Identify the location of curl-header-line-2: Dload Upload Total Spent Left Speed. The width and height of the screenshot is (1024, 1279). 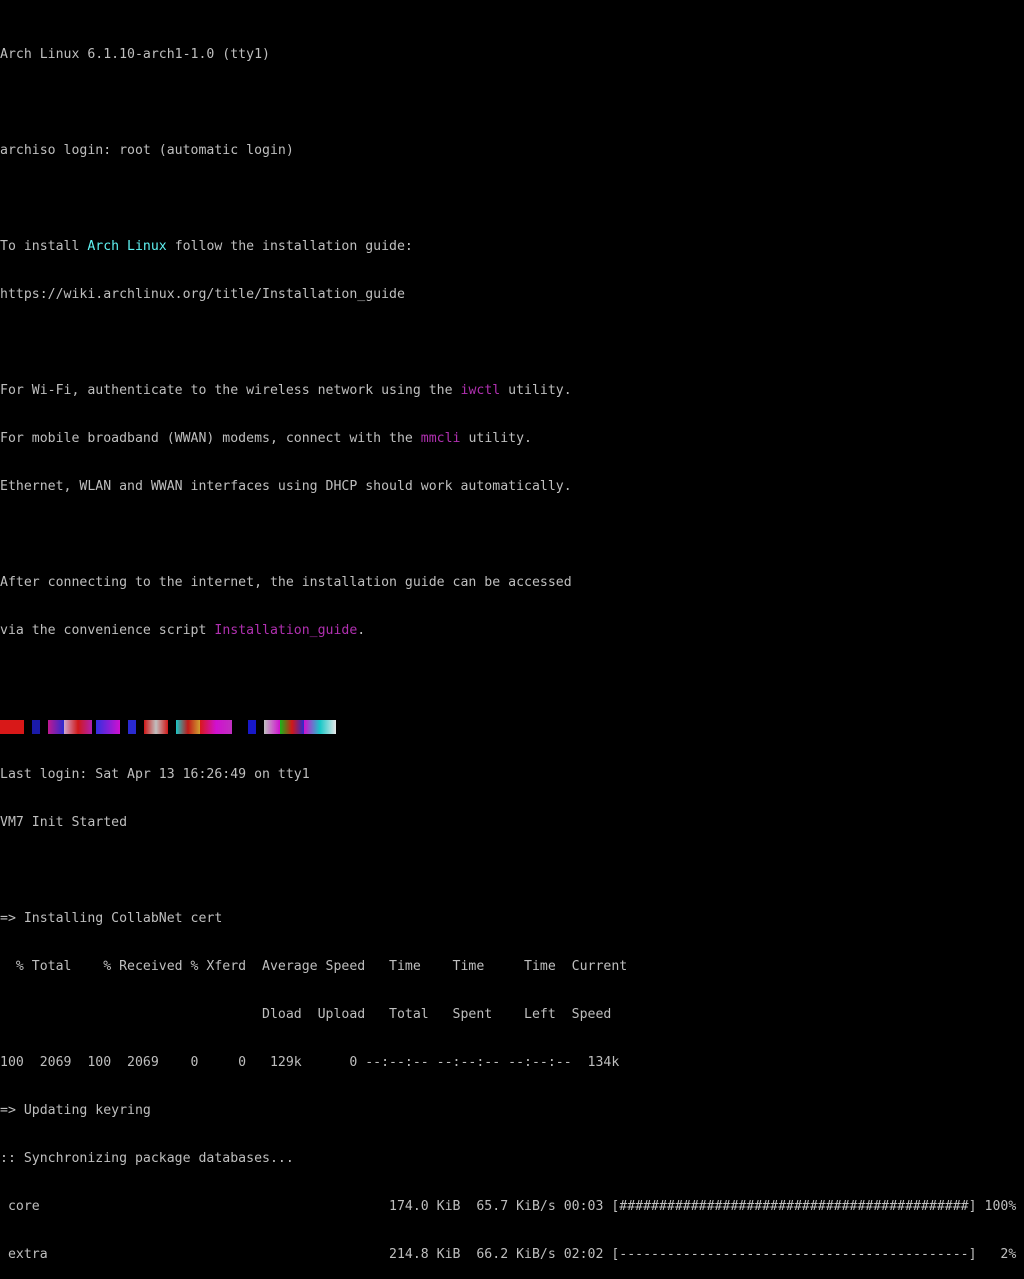
(306, 1014).